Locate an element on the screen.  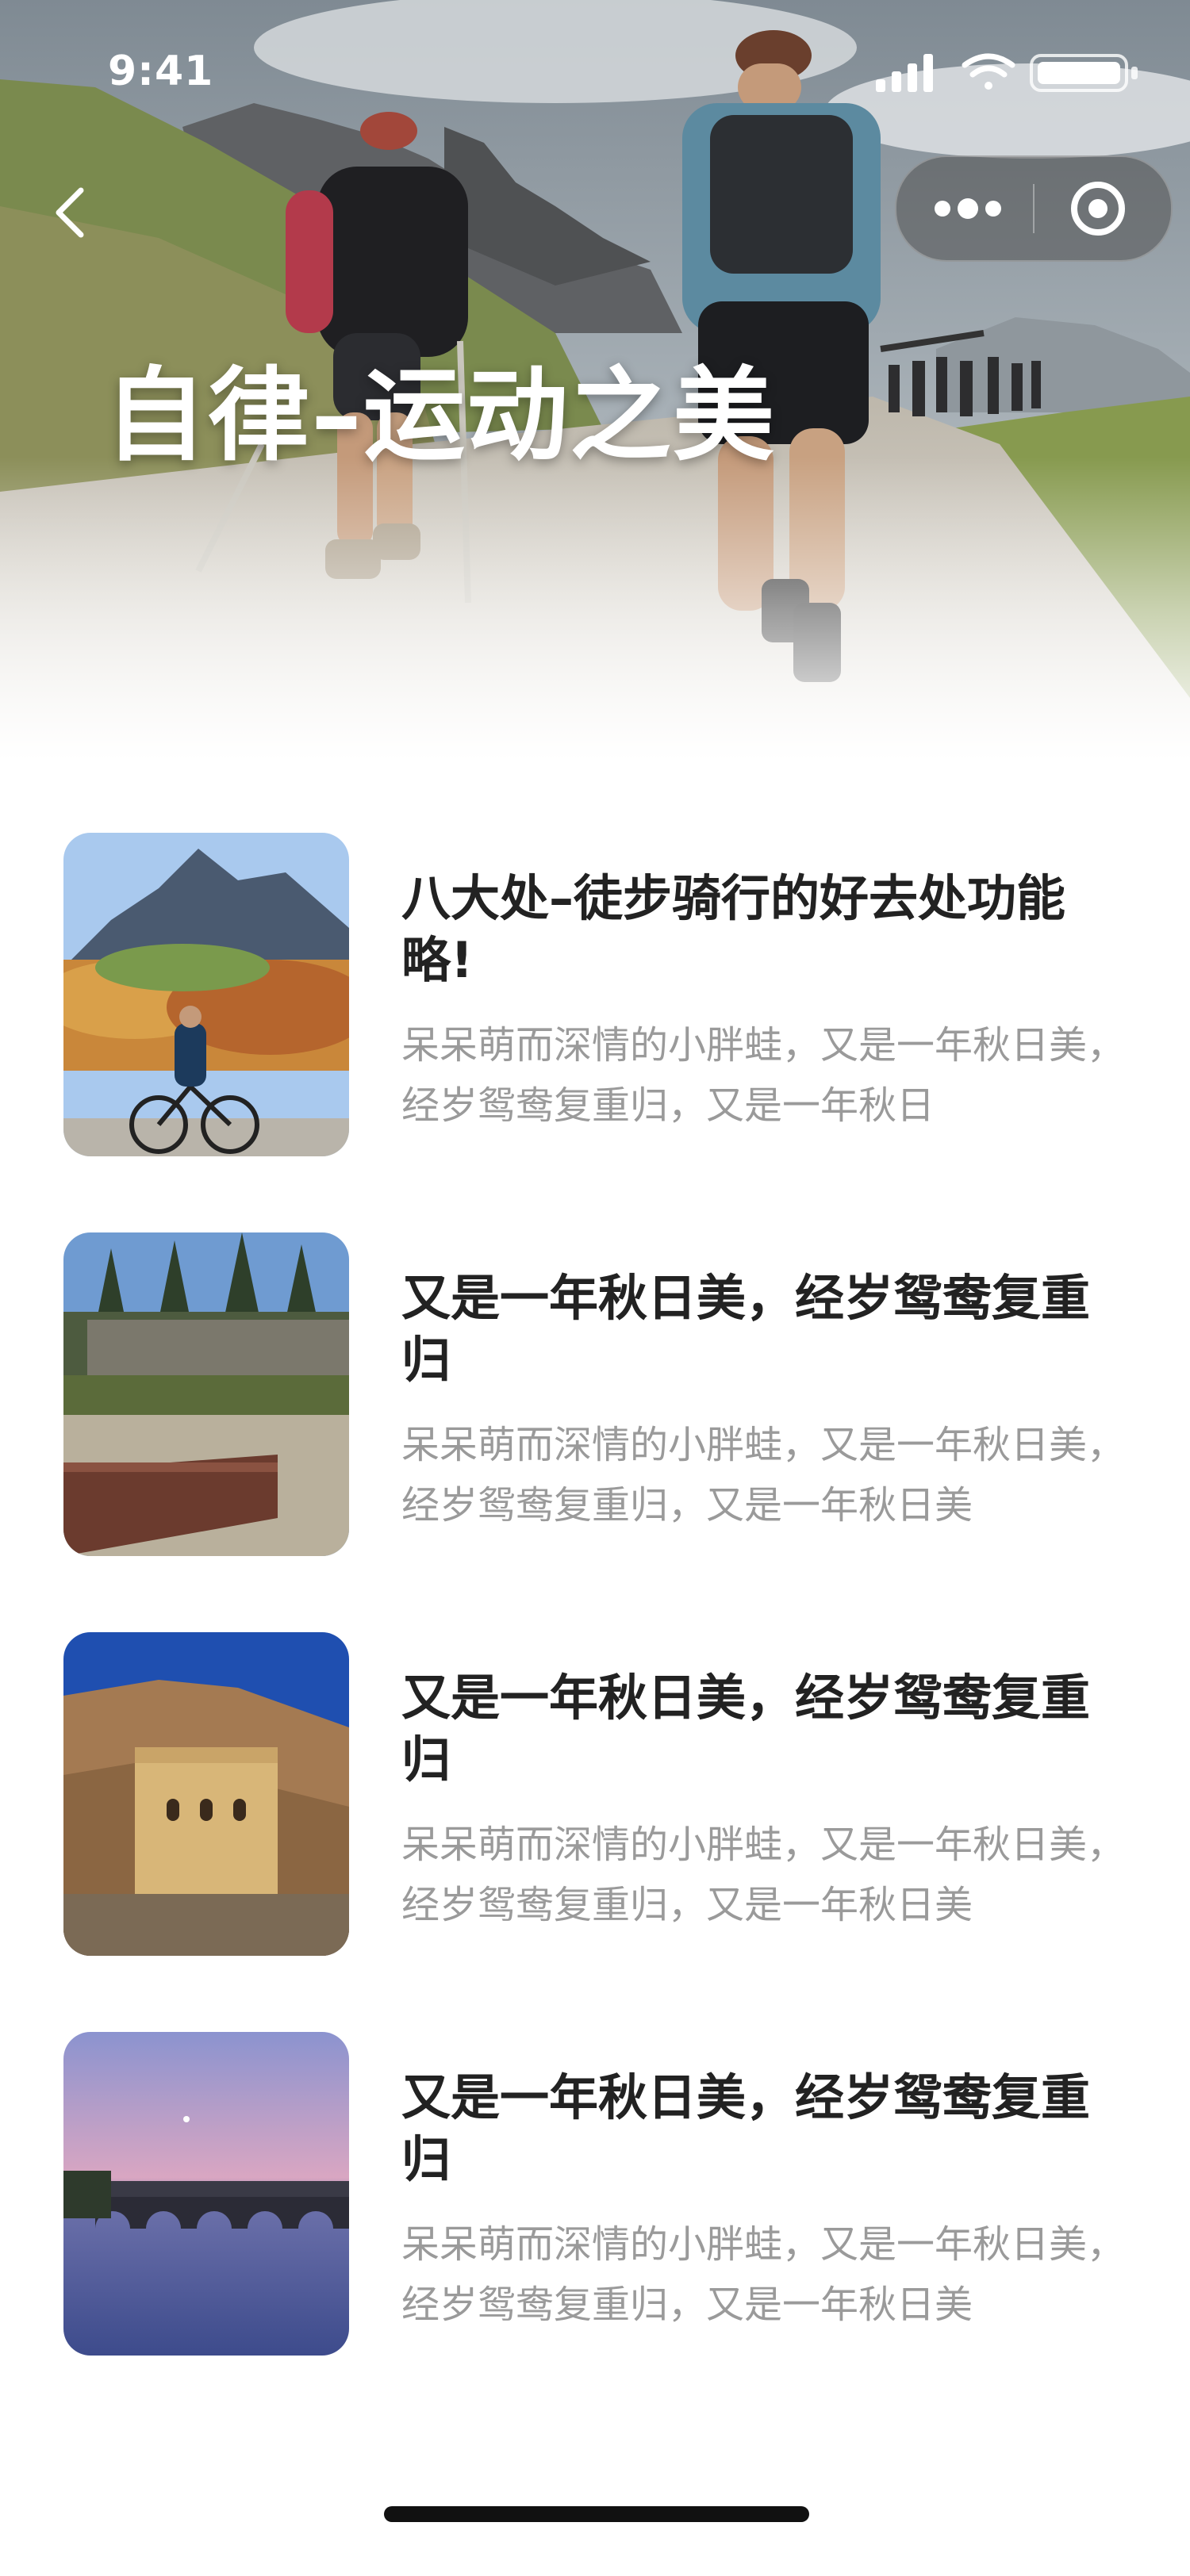
wifi-icon is located at coordinates (988, 72).